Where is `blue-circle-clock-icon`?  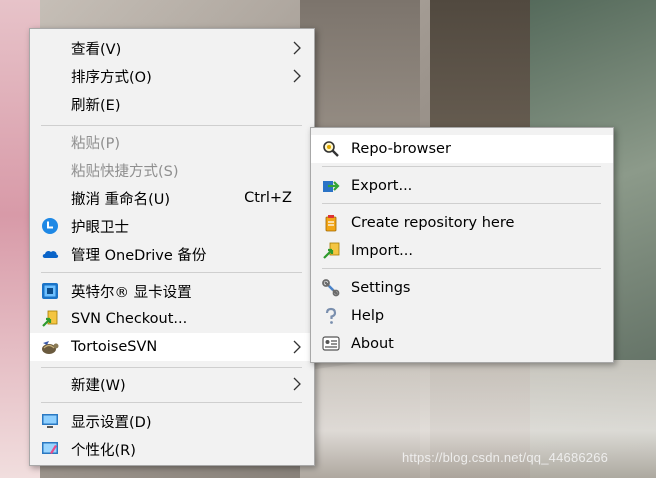 blue-circle-clock-icon is located at coordinates (50, 226).